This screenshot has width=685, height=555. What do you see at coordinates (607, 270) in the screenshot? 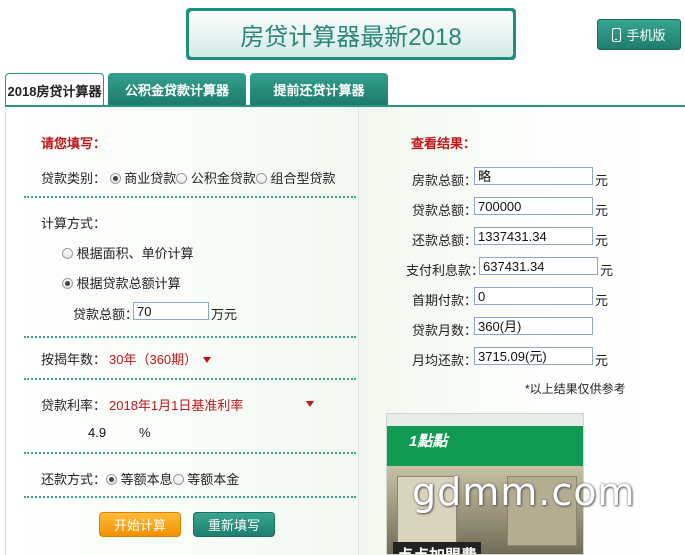
I see `interest-unit: 元` at bounding box center [607, 270].